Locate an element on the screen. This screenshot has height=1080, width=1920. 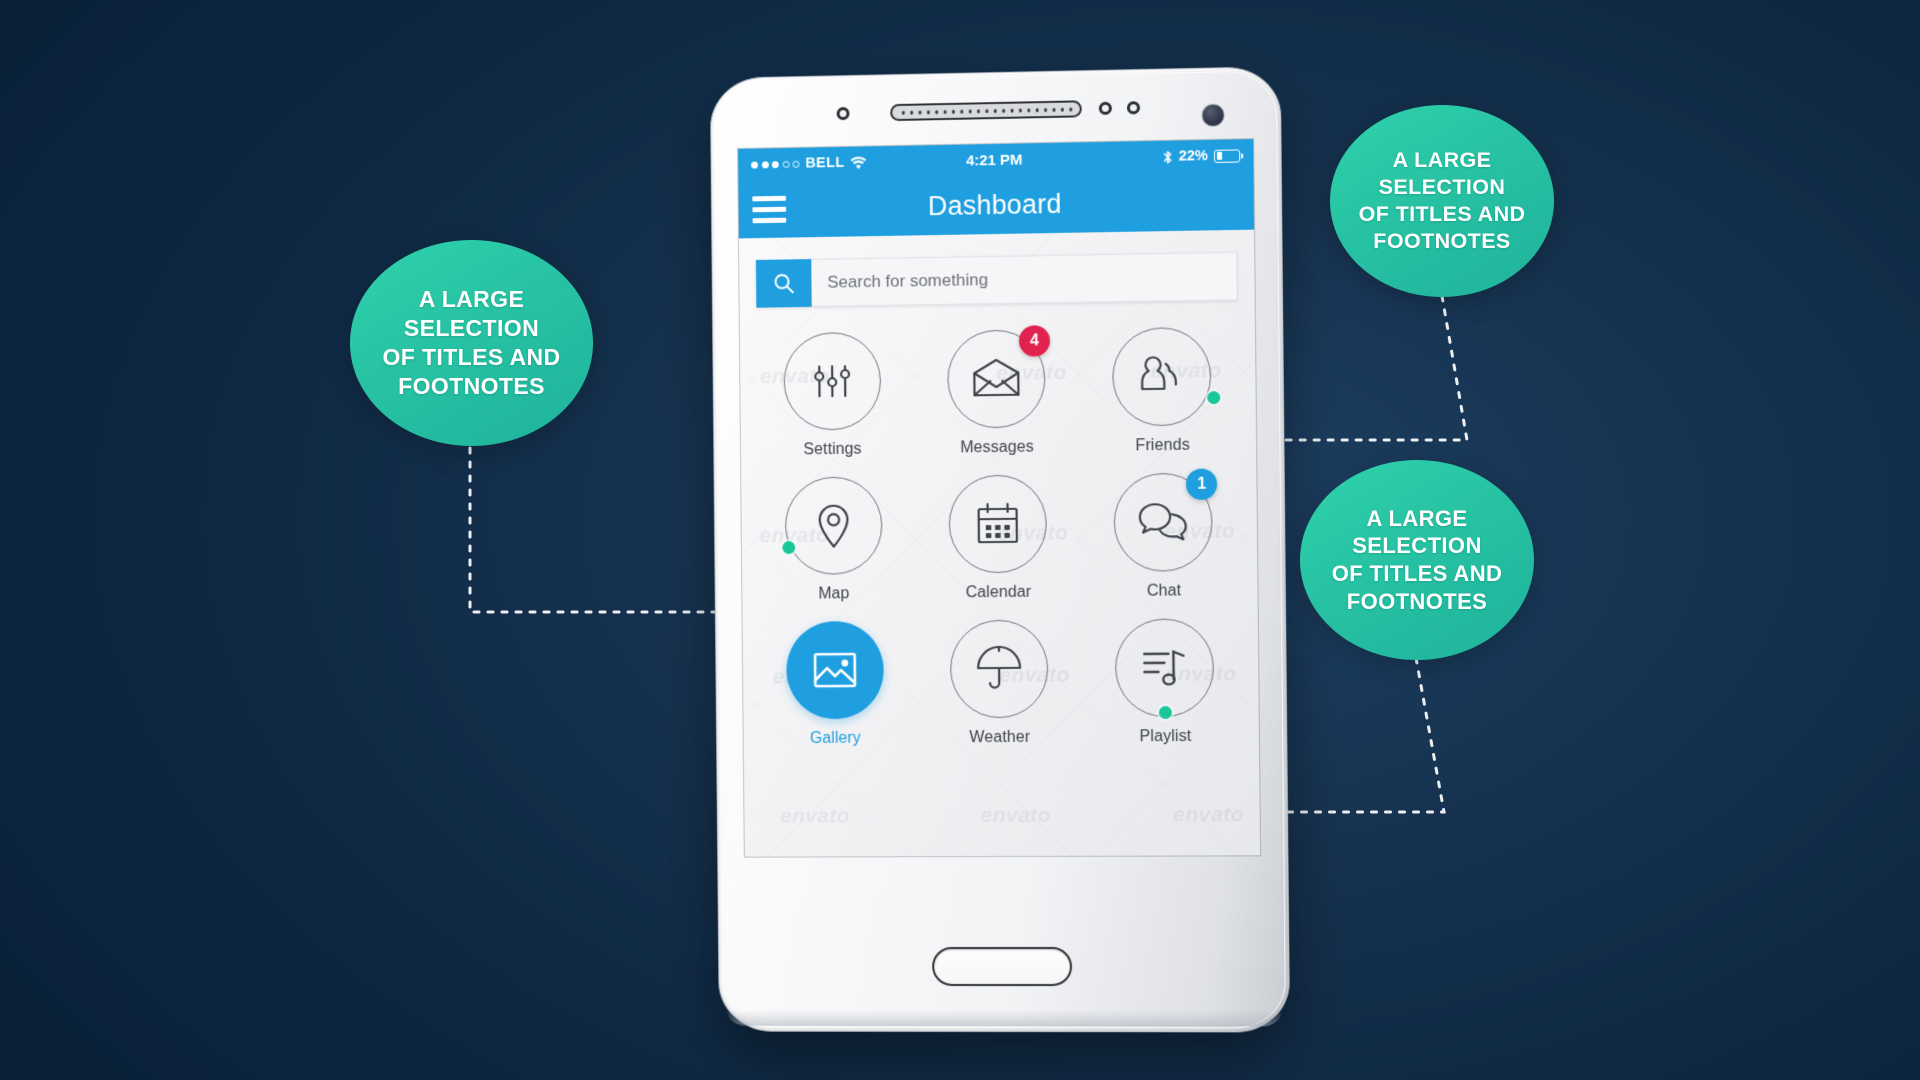
tile-friends: Friends is located at coordinates (1163, 391).